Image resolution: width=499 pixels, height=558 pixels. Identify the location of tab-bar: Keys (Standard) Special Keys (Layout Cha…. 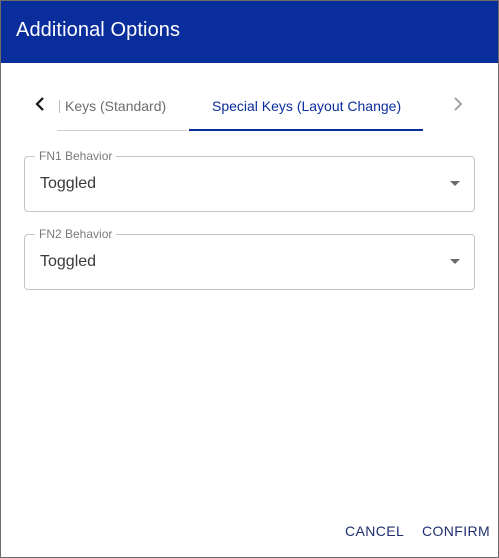
(249, 98).